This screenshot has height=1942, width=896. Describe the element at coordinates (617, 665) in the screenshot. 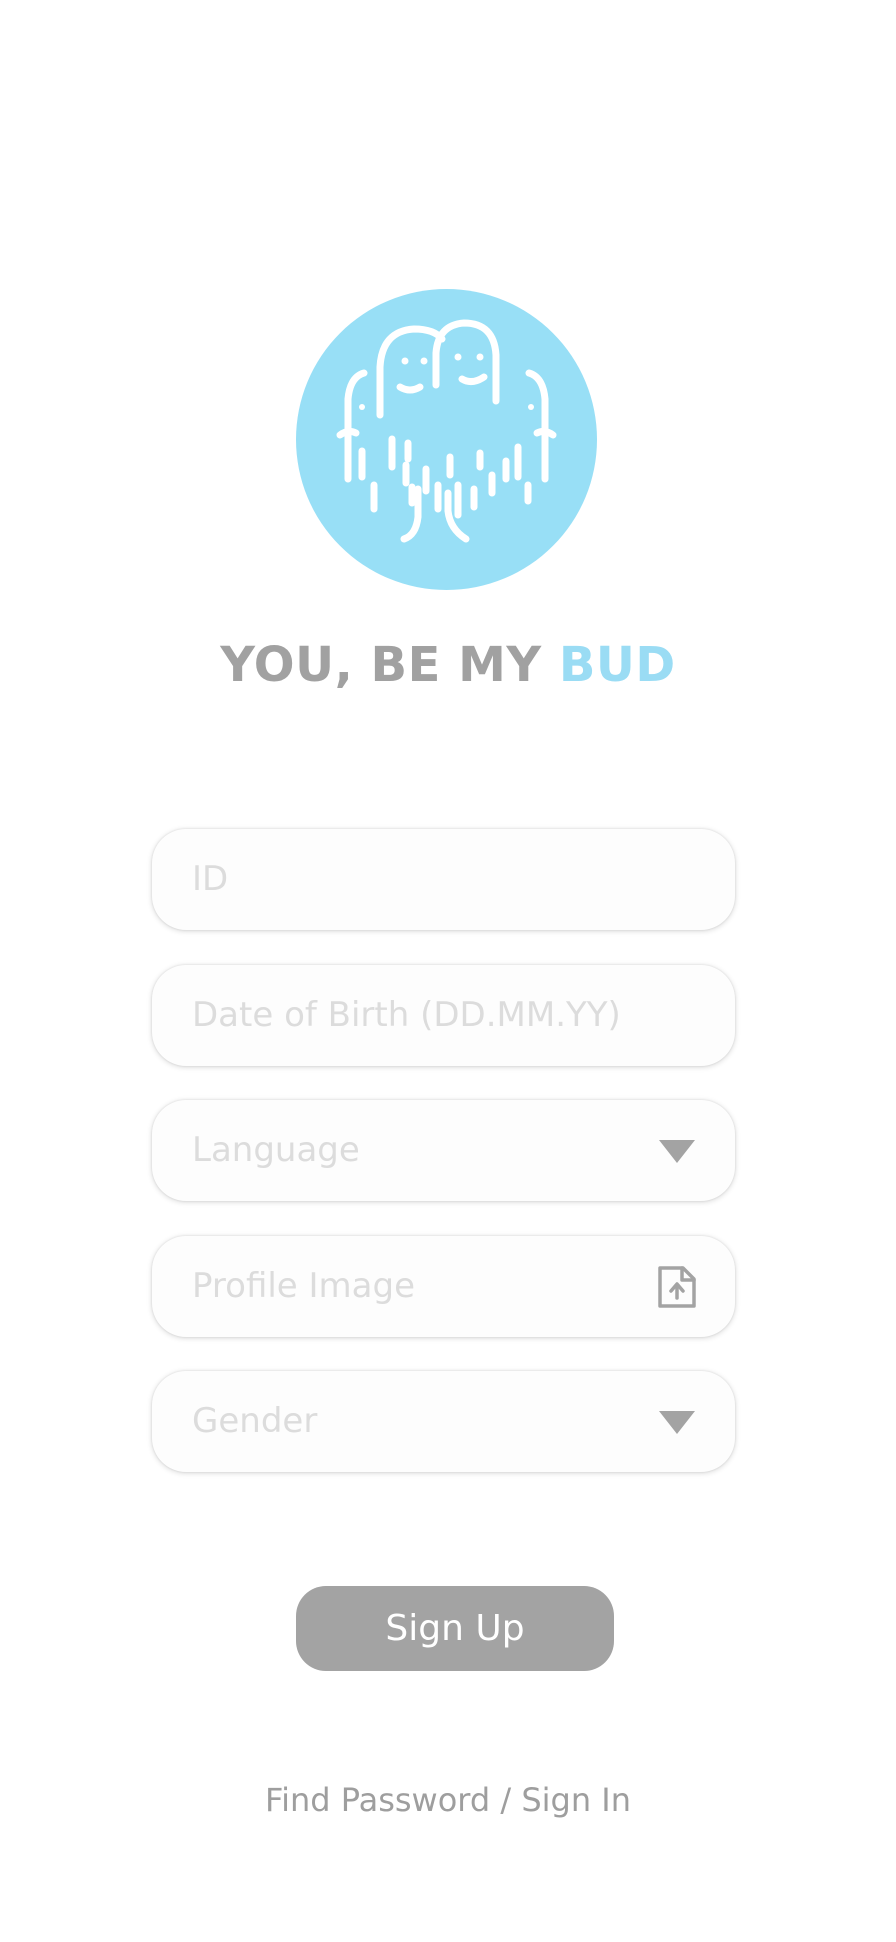

I see `brand-title-part2: BUD` at that location.